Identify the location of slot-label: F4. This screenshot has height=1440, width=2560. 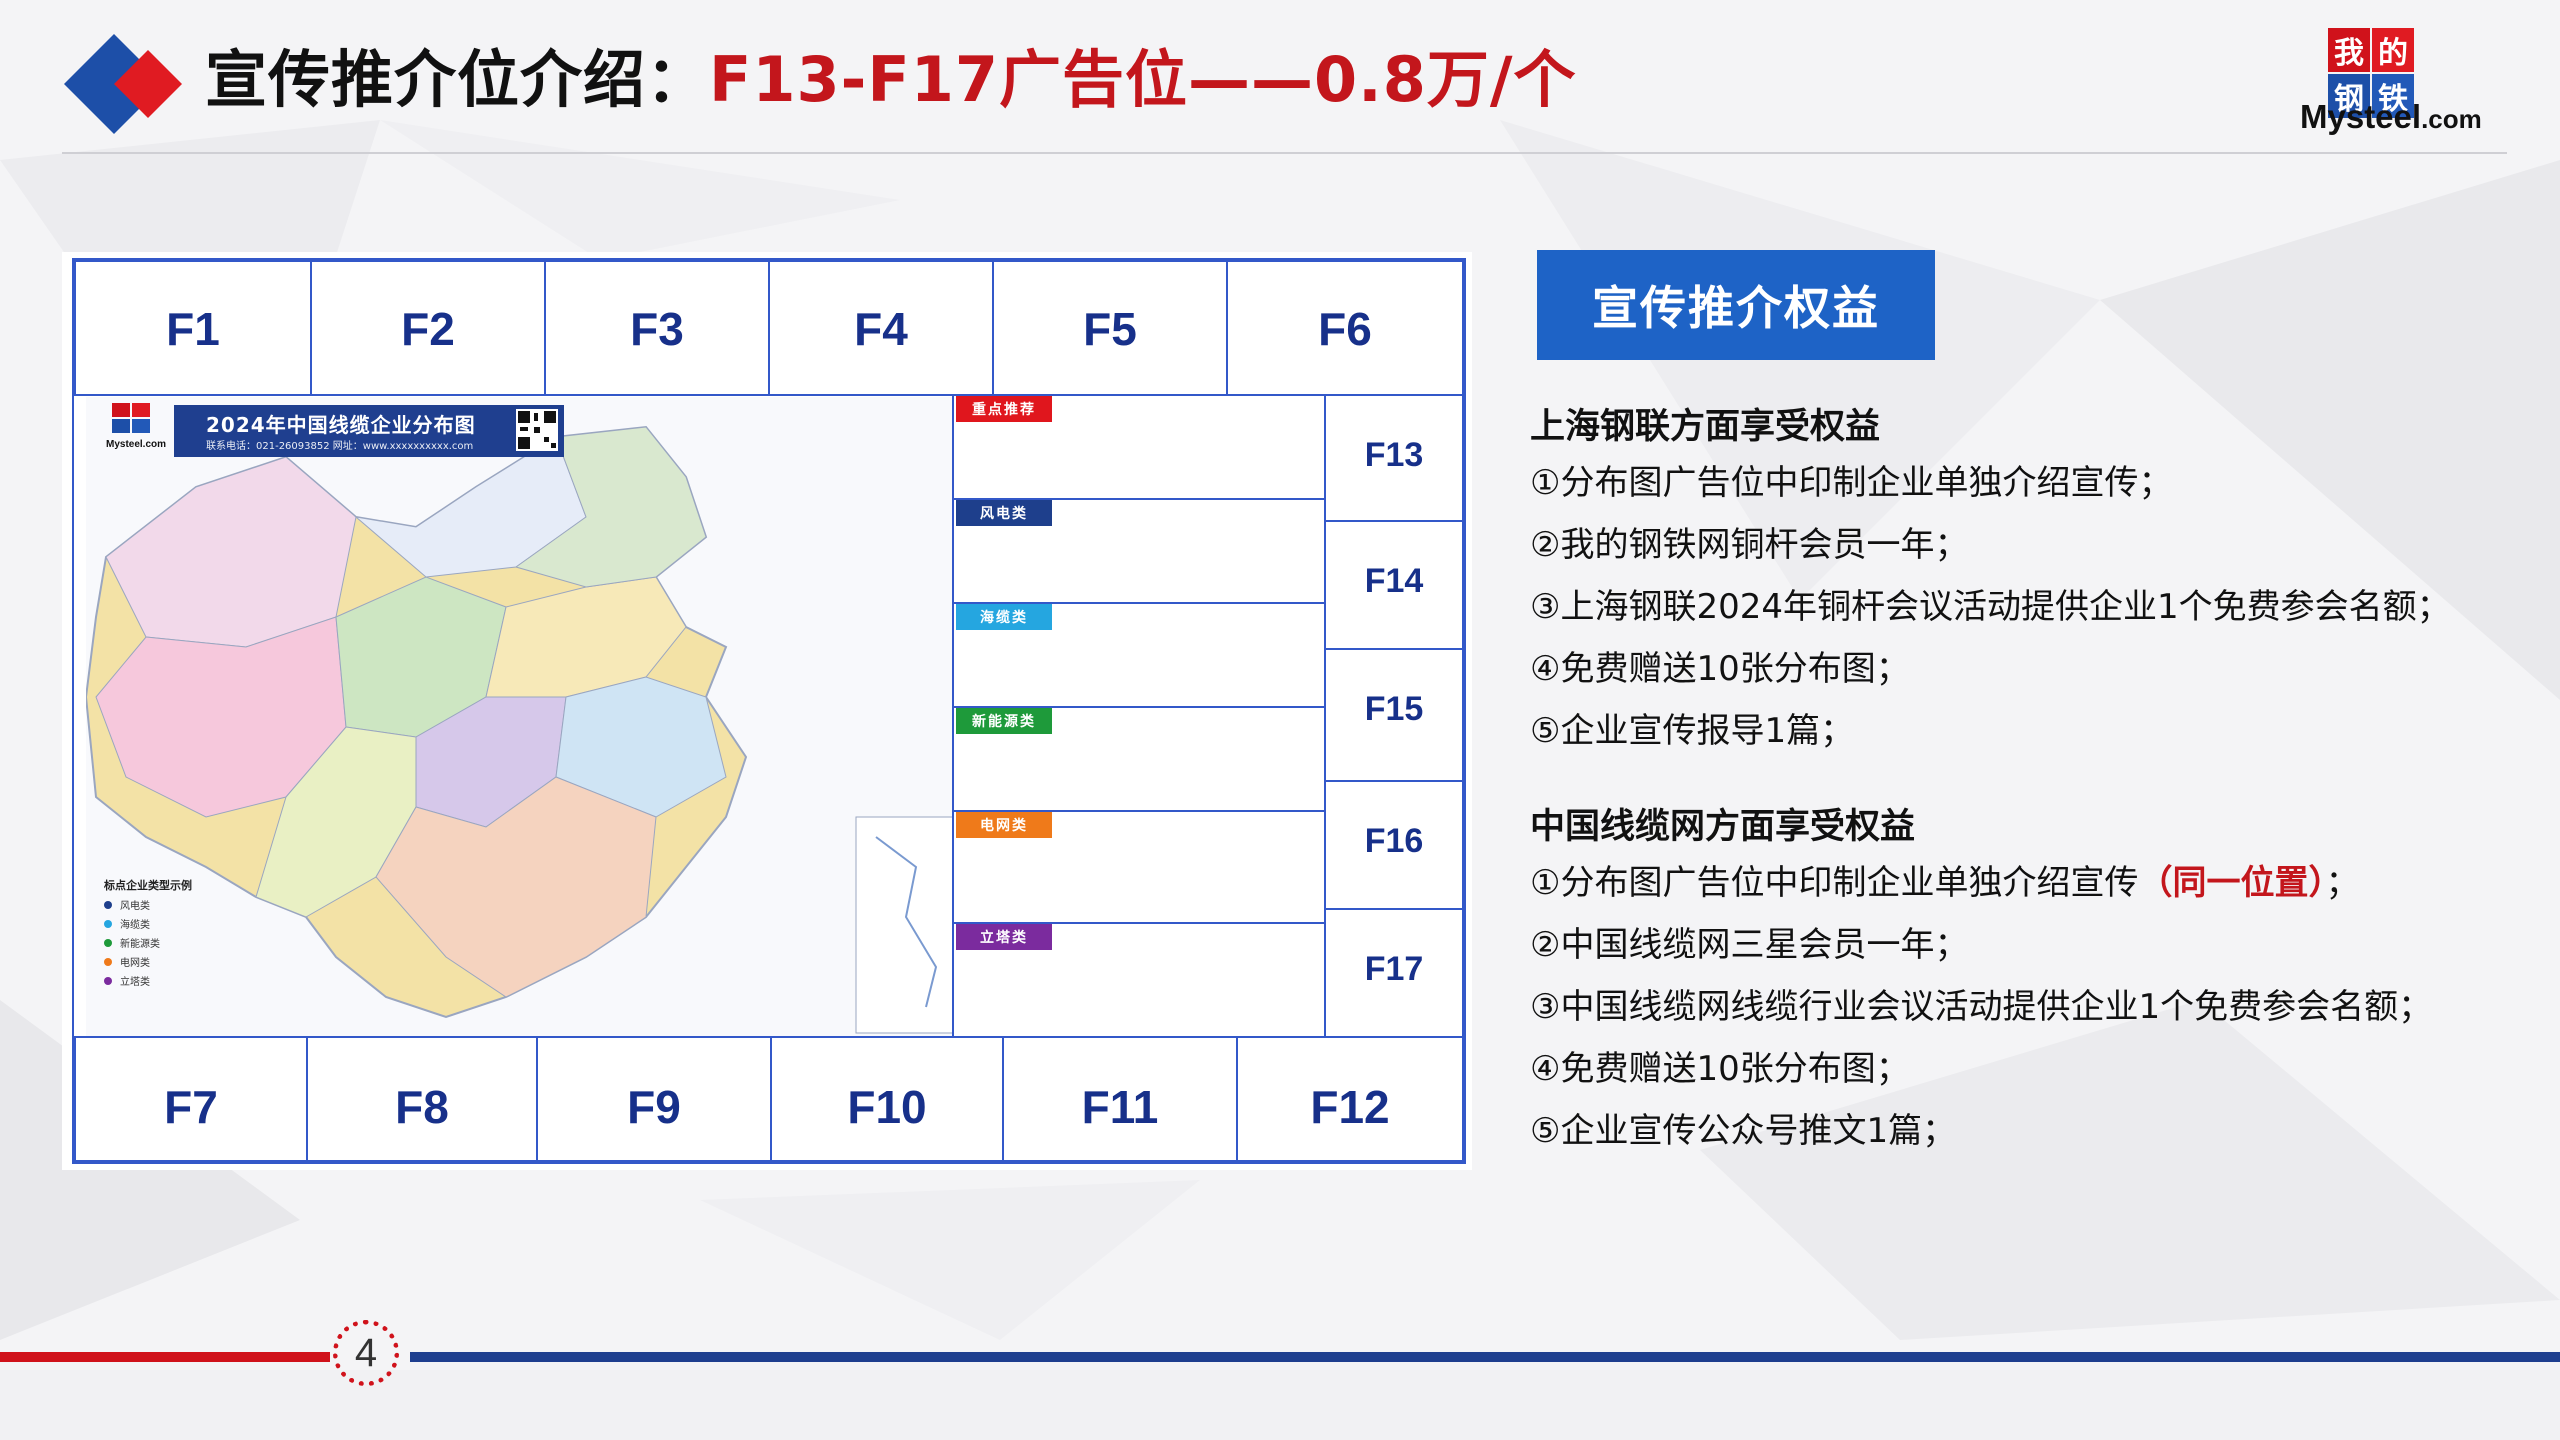
(881, 329).